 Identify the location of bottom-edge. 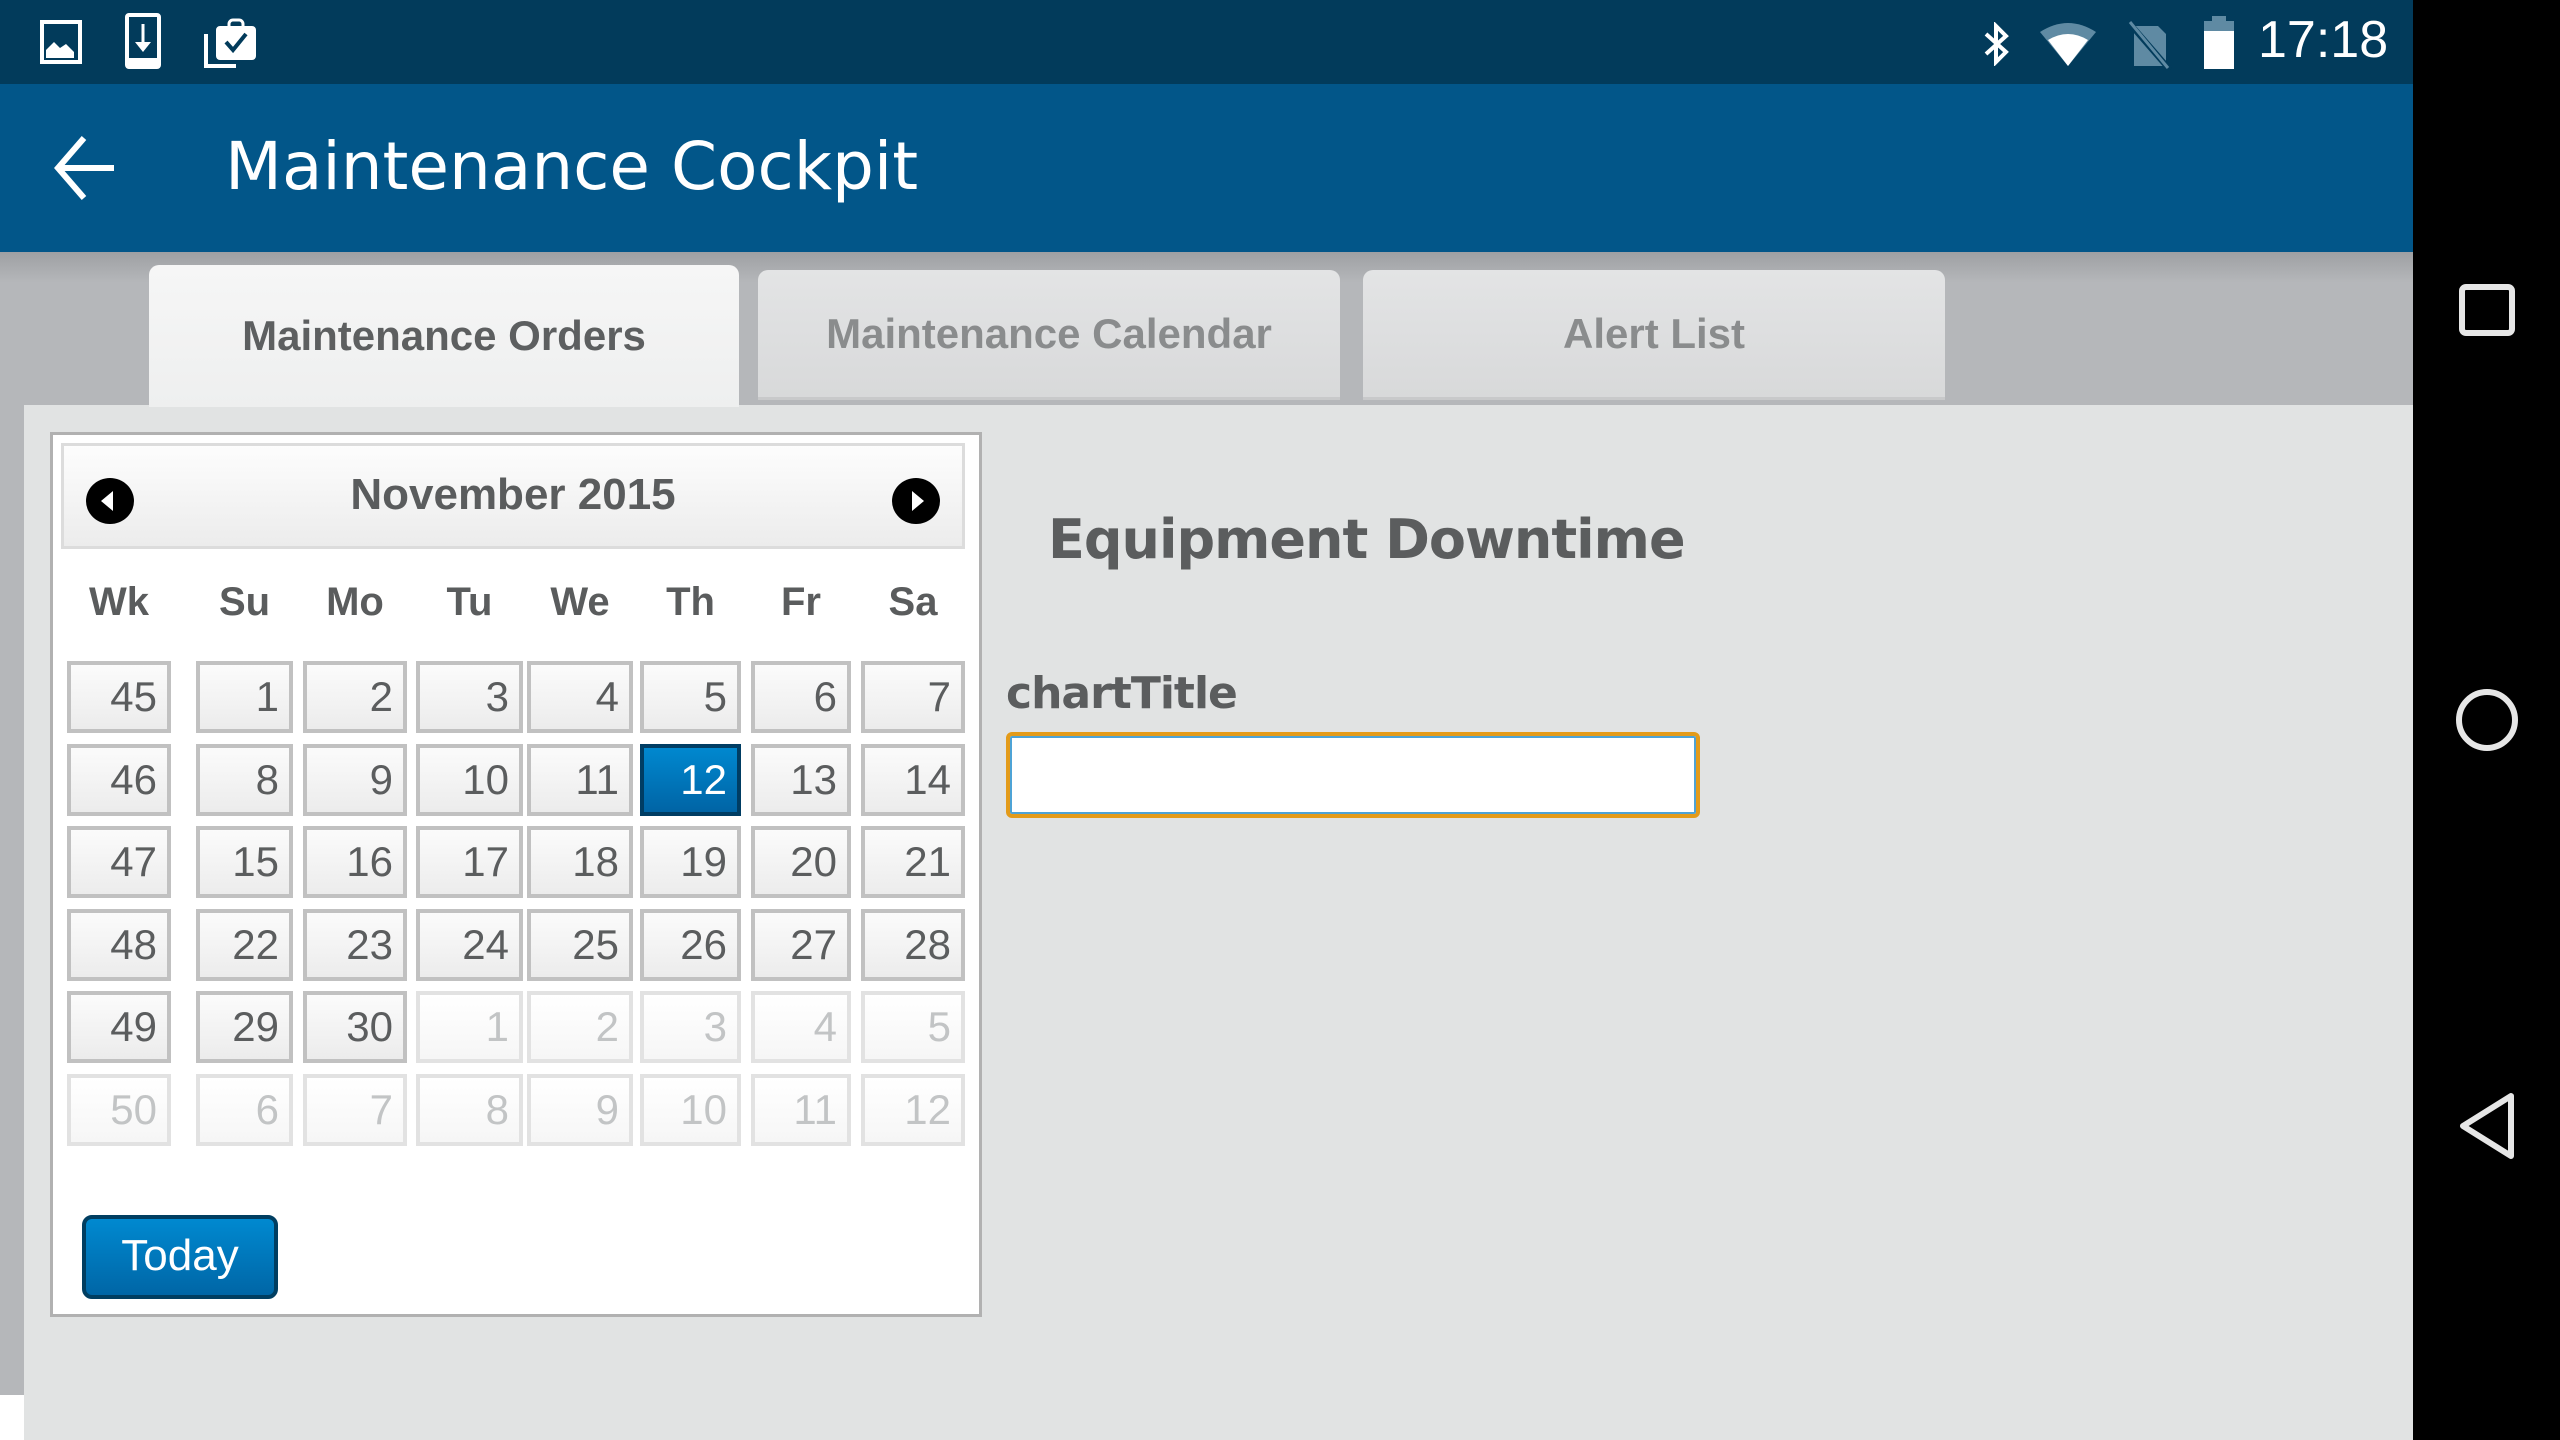
(12, 1417).